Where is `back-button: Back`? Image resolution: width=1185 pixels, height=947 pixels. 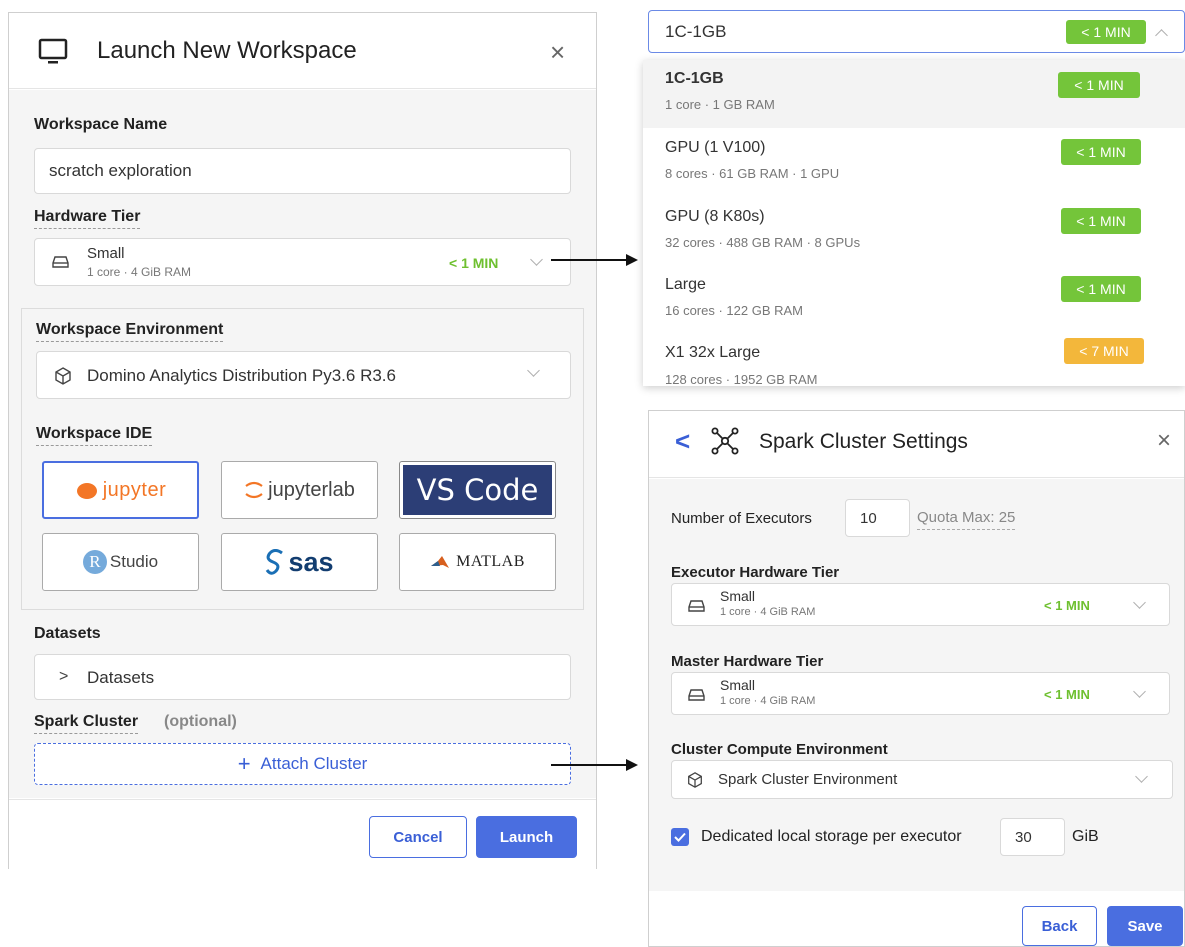
back-button: Back is located at coordinates (1059, 926).